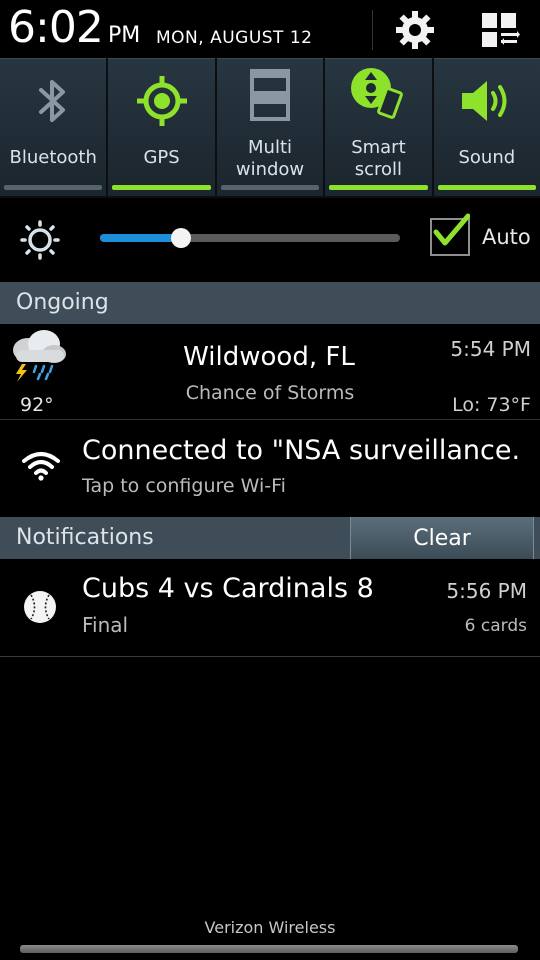 The height and width of the screenshot is (960, 540). I want to click on score-title: Cubs 4 vs Cardinals 8, so click(228, 588).